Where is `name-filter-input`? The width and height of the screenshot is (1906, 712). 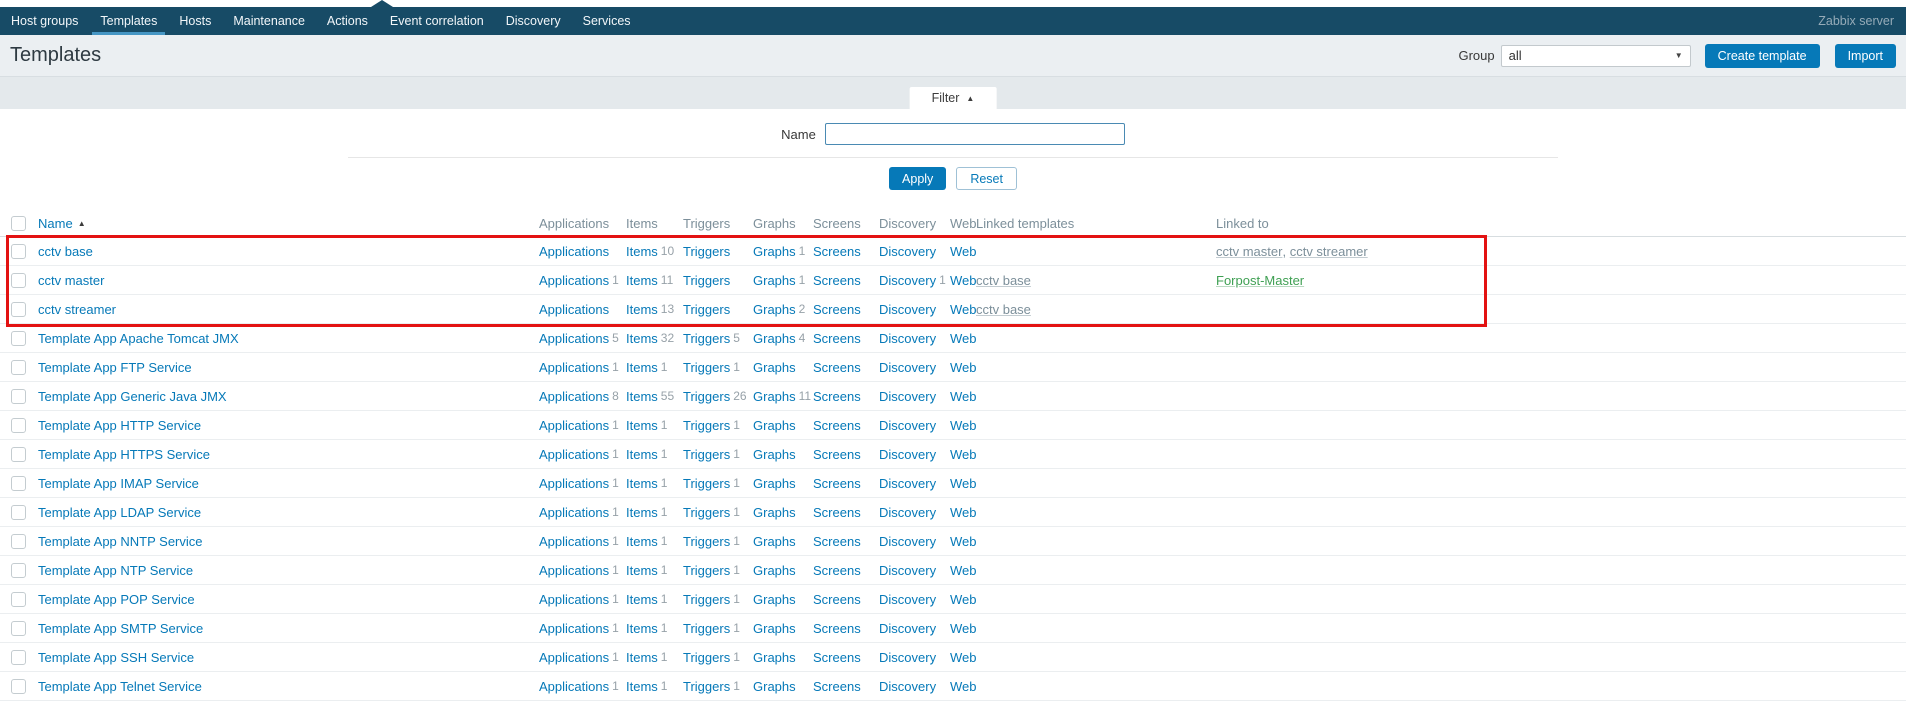
name-filter-input is located at coordinates (974, 134).